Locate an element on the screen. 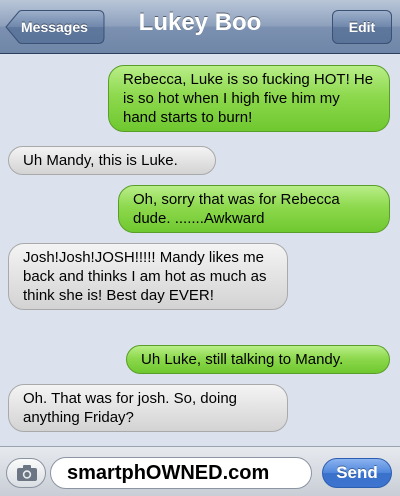 The image size is (400, 496). message-bubble-received: Uh Mandy, this is Luke. is located at coordinates (112, 160).